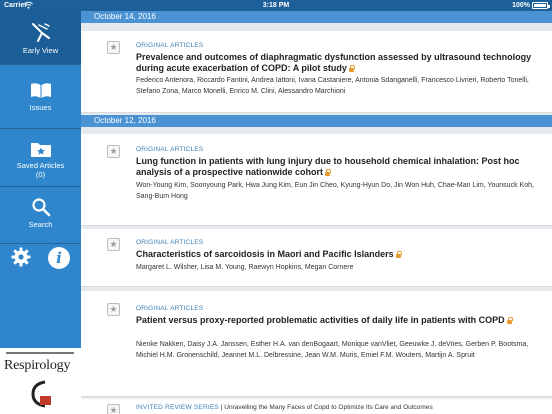 The image size is (552, 414). What do you see at coordinates (40, 32) in the screenshot?
I see `early-view-icon` at bounding box center [40, 32].